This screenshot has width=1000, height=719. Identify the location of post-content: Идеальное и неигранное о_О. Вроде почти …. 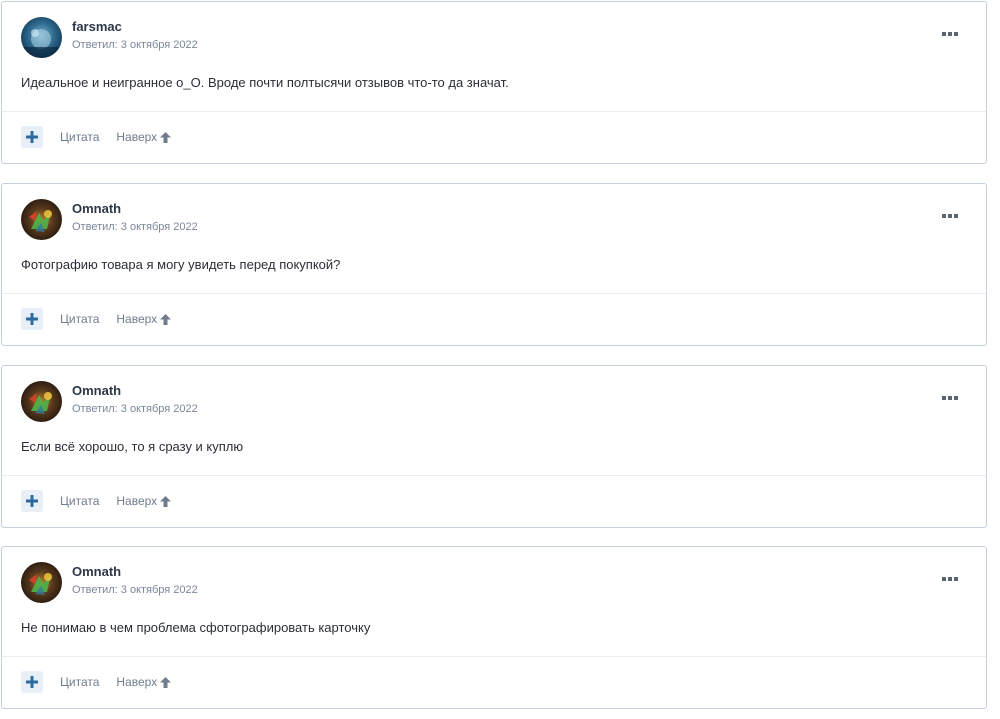
(265, 82).